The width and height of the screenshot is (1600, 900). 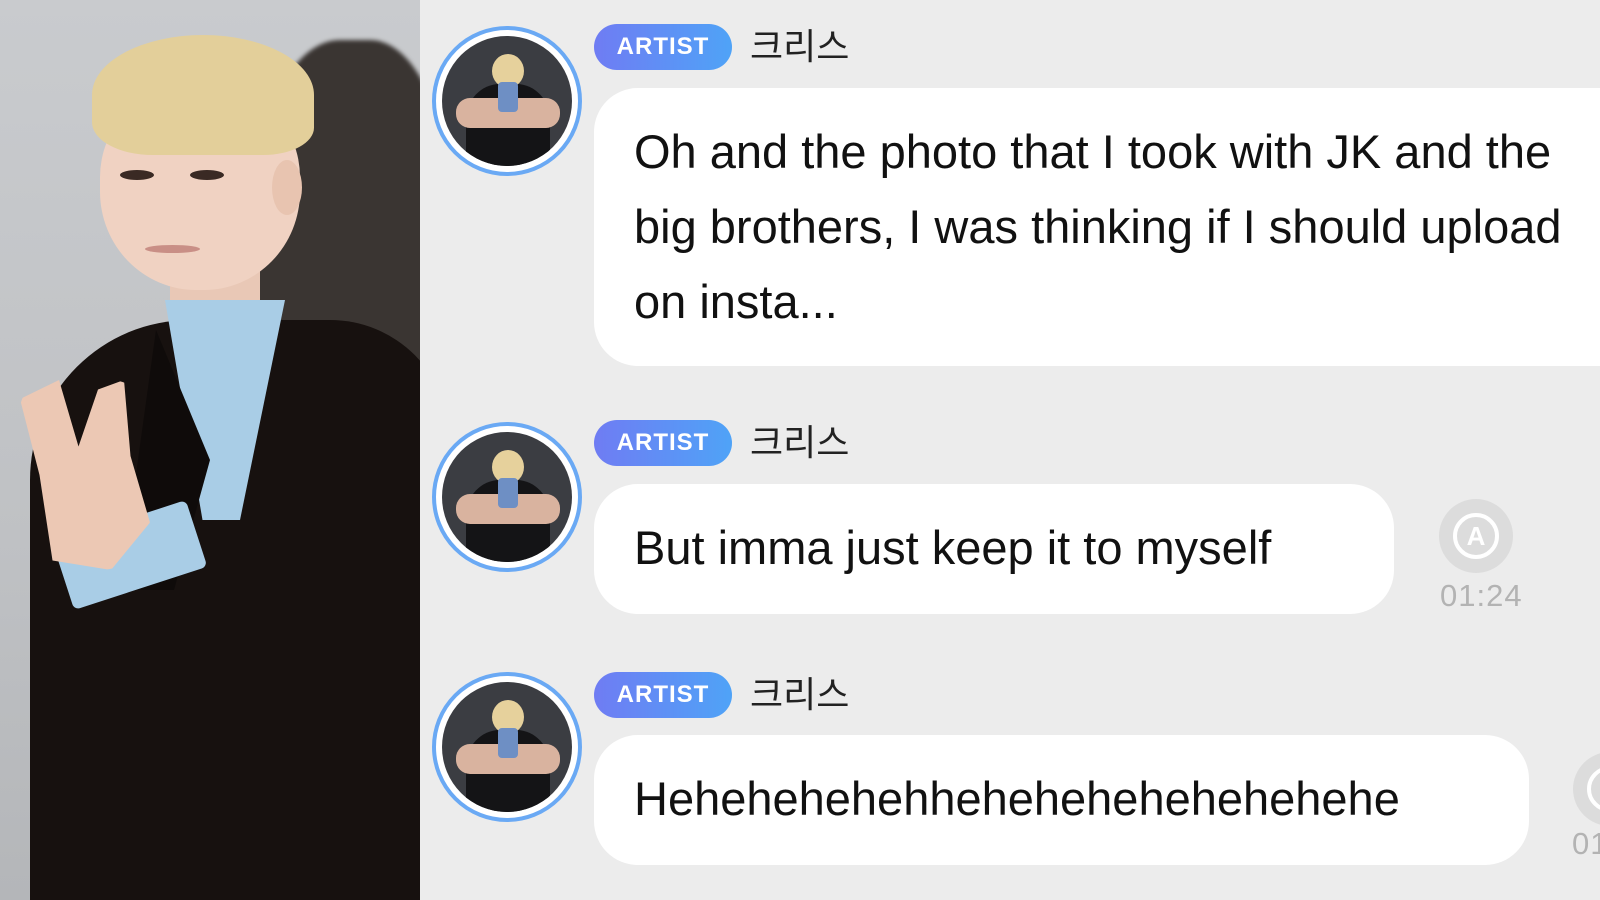 I want to click on photo-mouth, so click(x=172, y=249).